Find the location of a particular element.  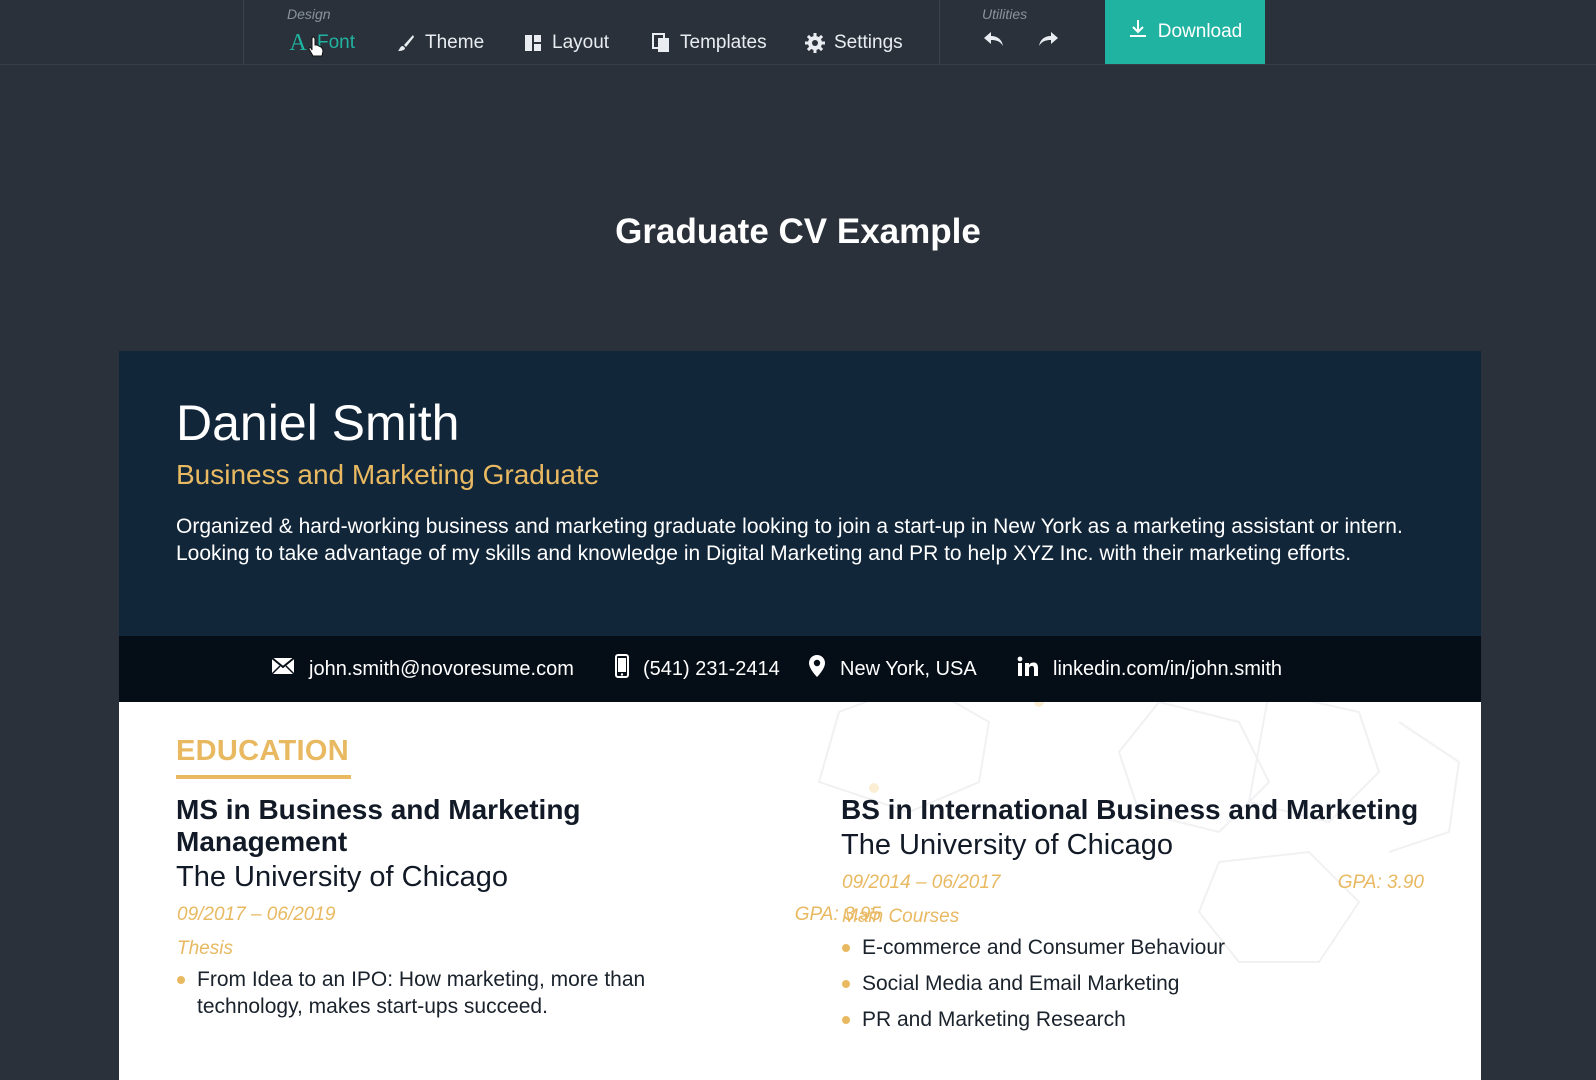

education-section-title: EDUCATION is located at coordinates (262, 751).